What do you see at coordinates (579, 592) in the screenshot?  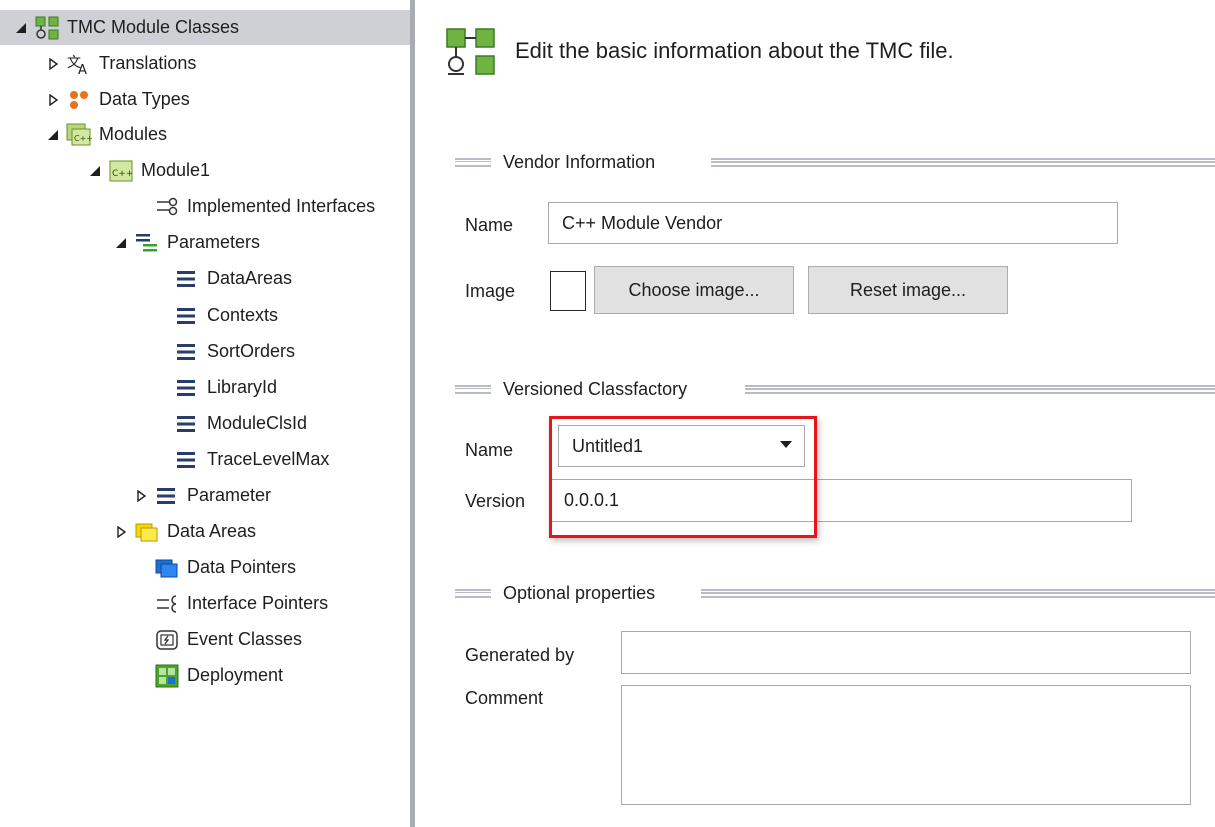 I see `group-title: Optional properties` at bounding box center [579, 592].